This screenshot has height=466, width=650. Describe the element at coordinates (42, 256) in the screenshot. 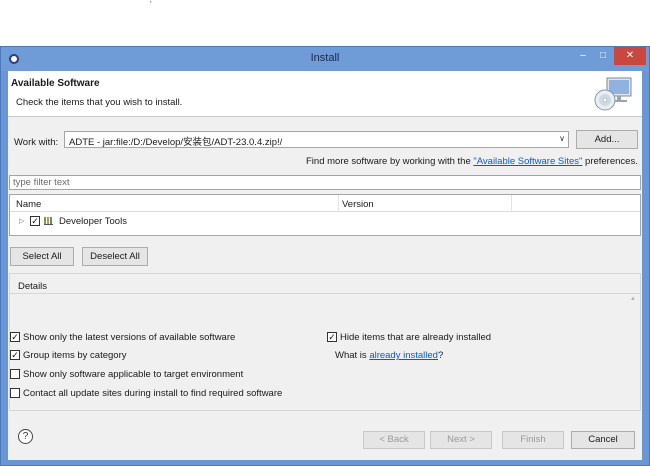

I see `select-all-button: Select All` at that location.